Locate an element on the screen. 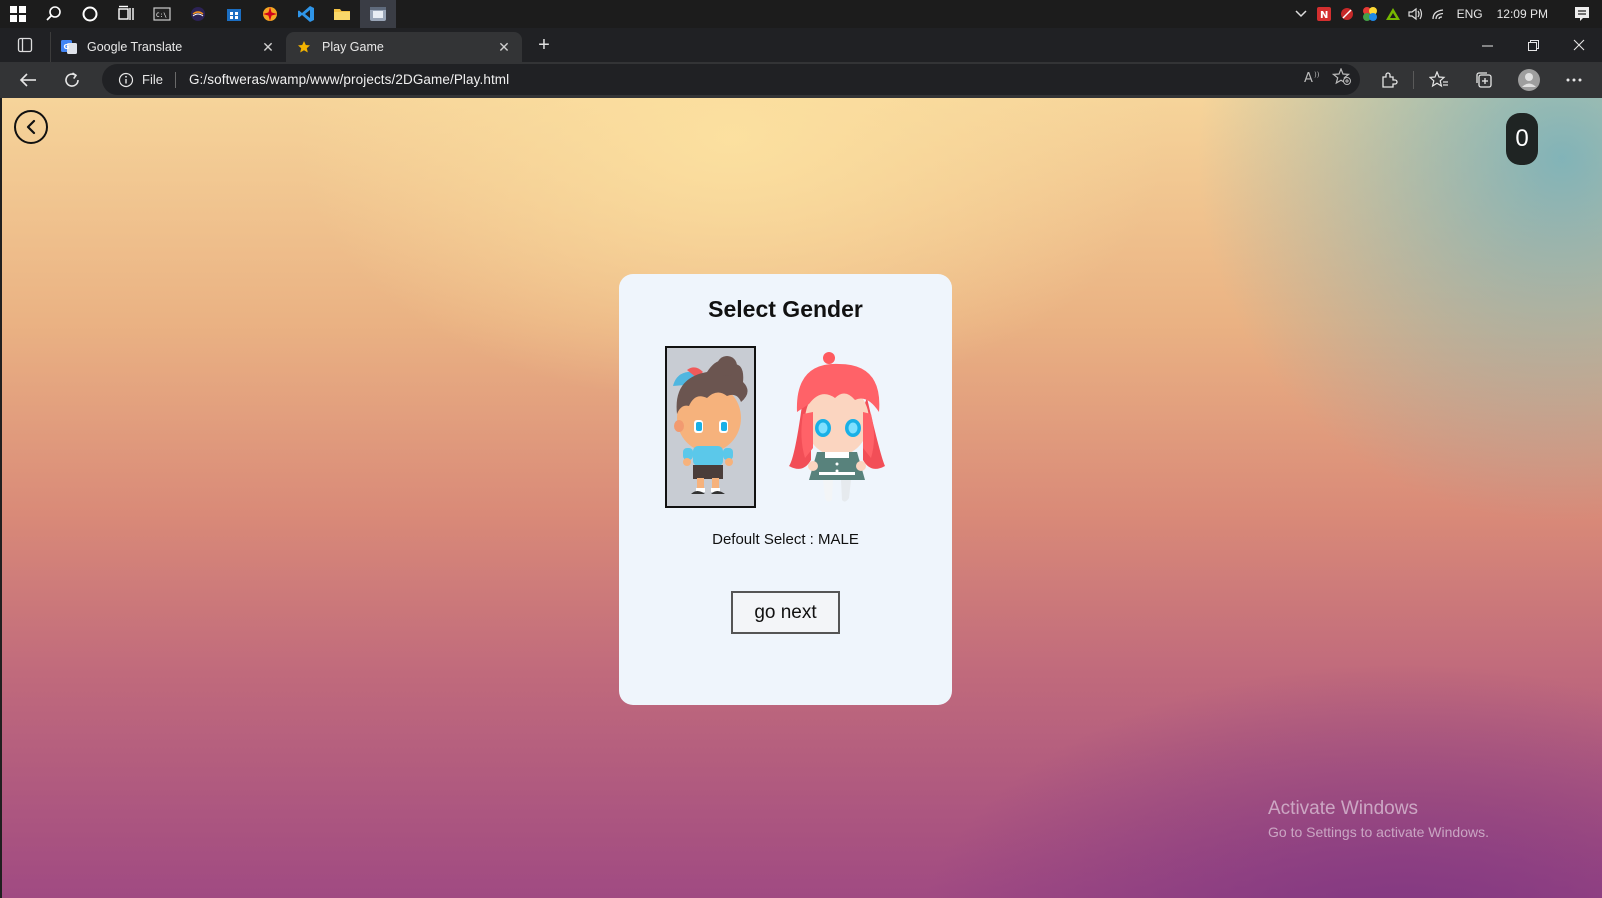 The image size is (1602, 898). boy-character-image is located at coordinates (710, 425).